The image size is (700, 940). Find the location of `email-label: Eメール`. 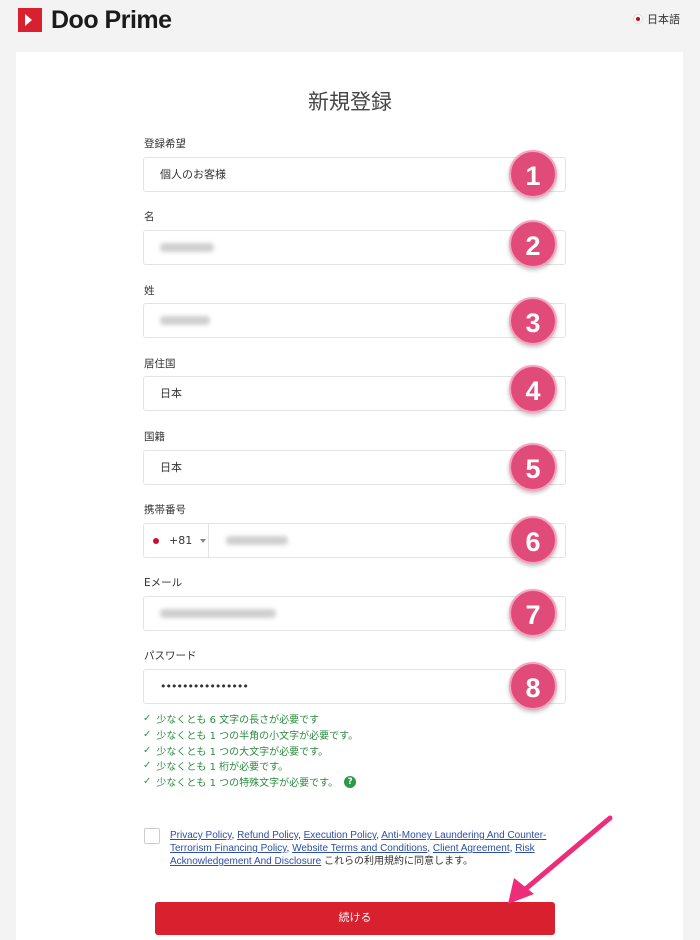

email-label: Eメール is located at coordinates (163, 583).